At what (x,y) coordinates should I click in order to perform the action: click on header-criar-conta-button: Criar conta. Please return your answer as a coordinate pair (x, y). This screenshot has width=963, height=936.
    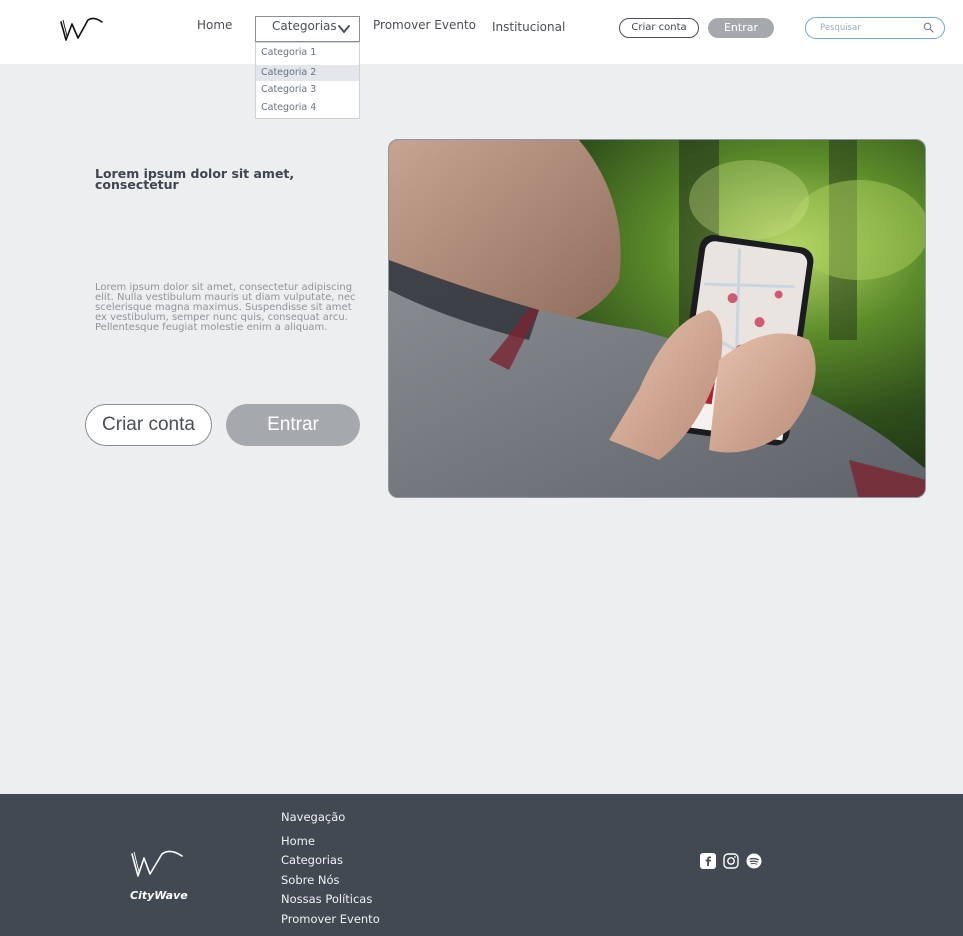
    Looking at the image, I should click on (659, 28).